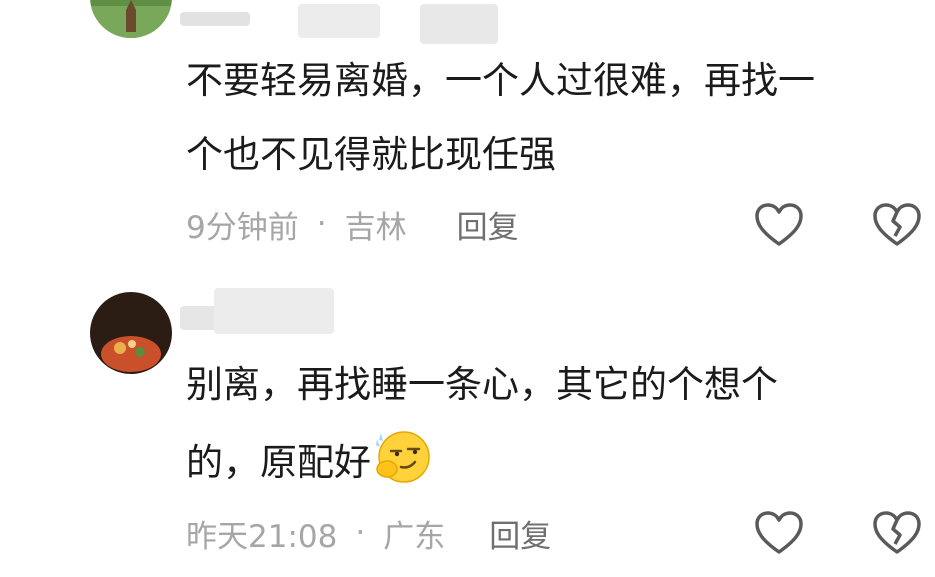 The image size is (935, 577). What do you see at coordinates (375, 227) in the screenshot?
I see `comment-location: 吉林` at bounding box center [375, 227].